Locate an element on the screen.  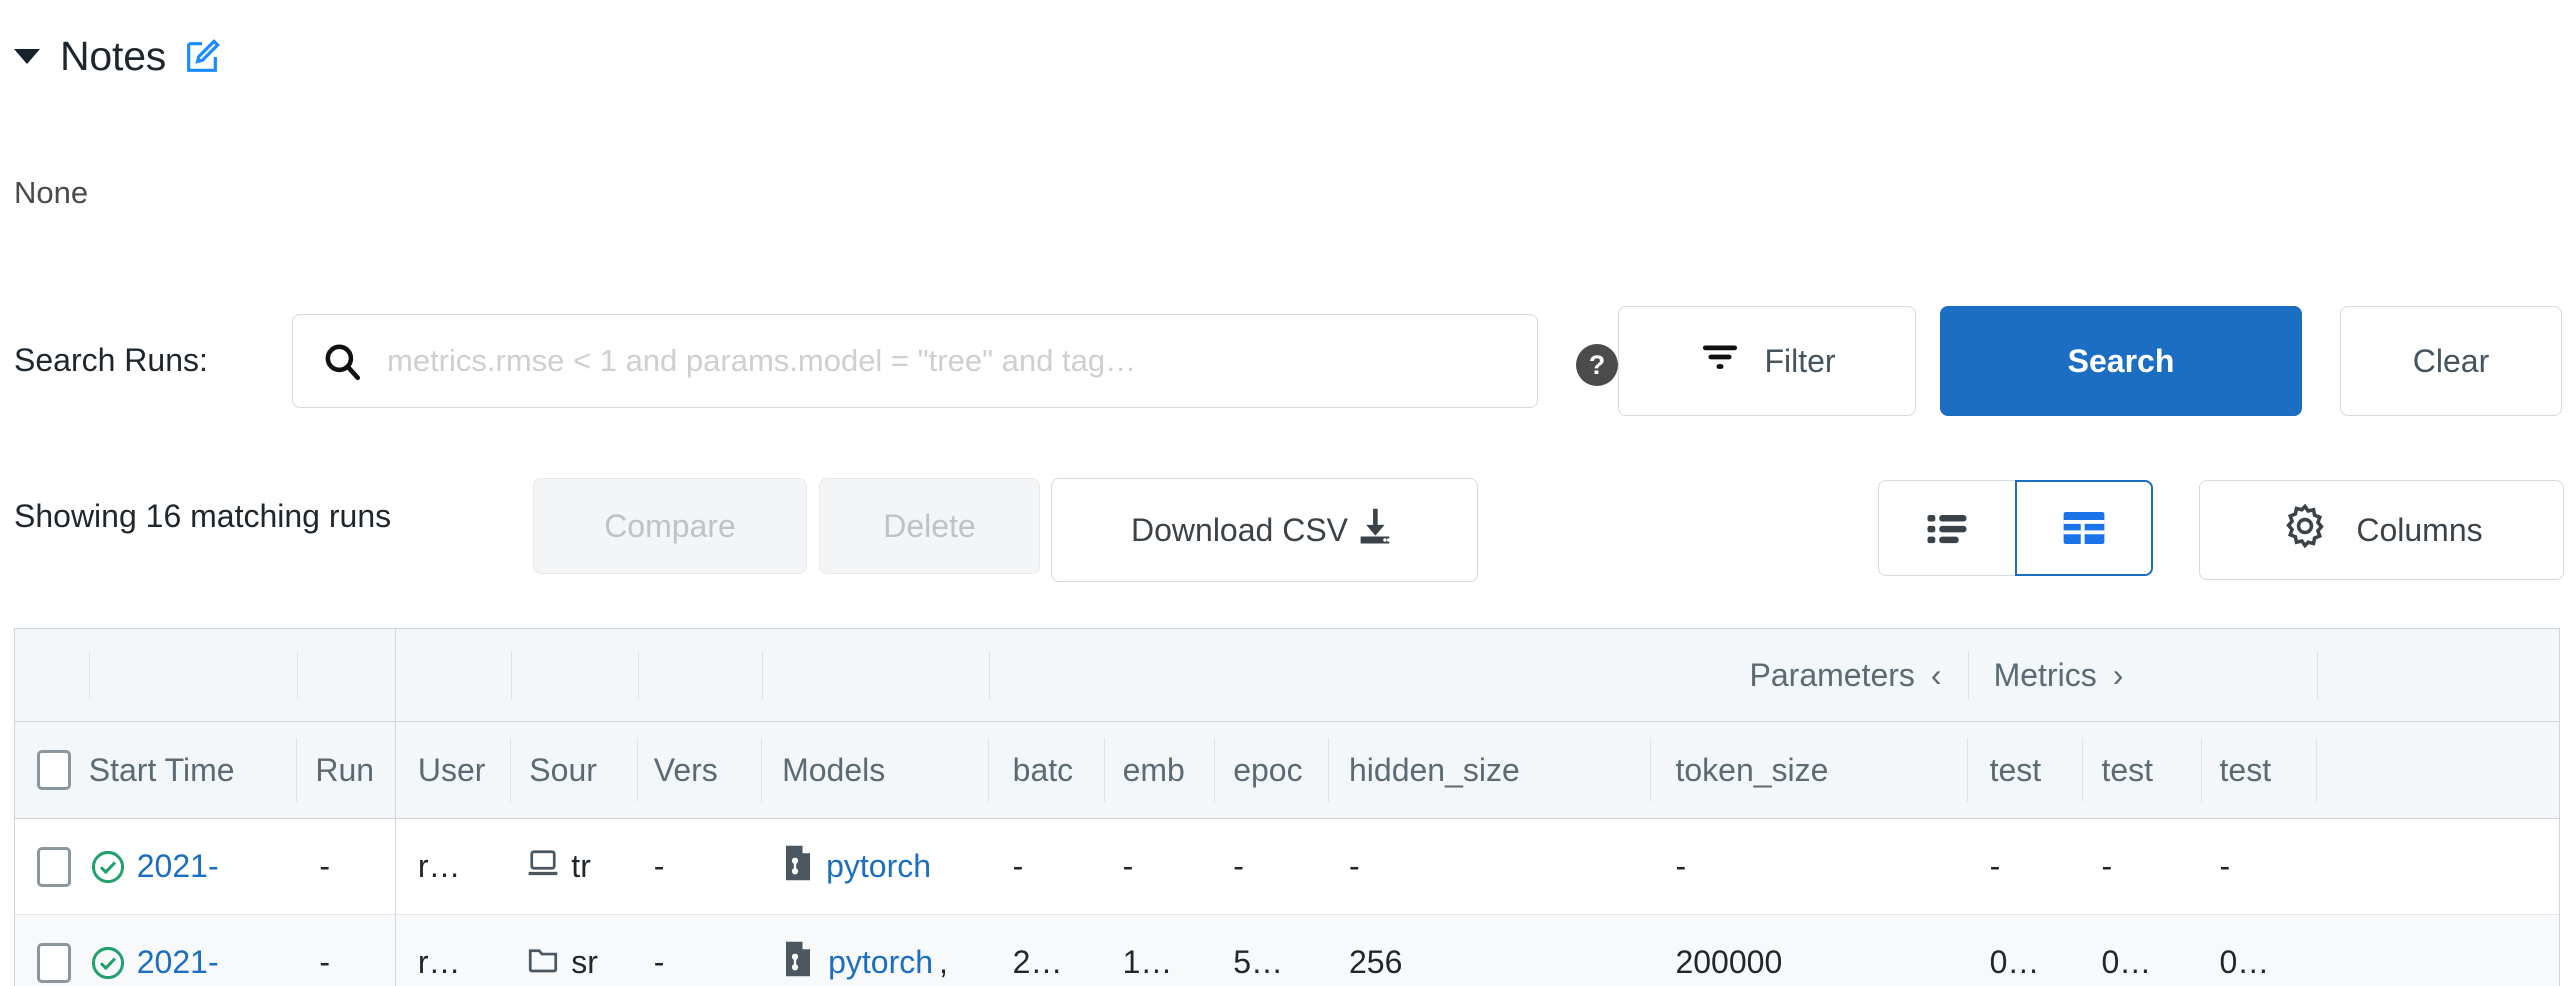
column-header-start-time: Start Time is located at coordinates (193, 770).